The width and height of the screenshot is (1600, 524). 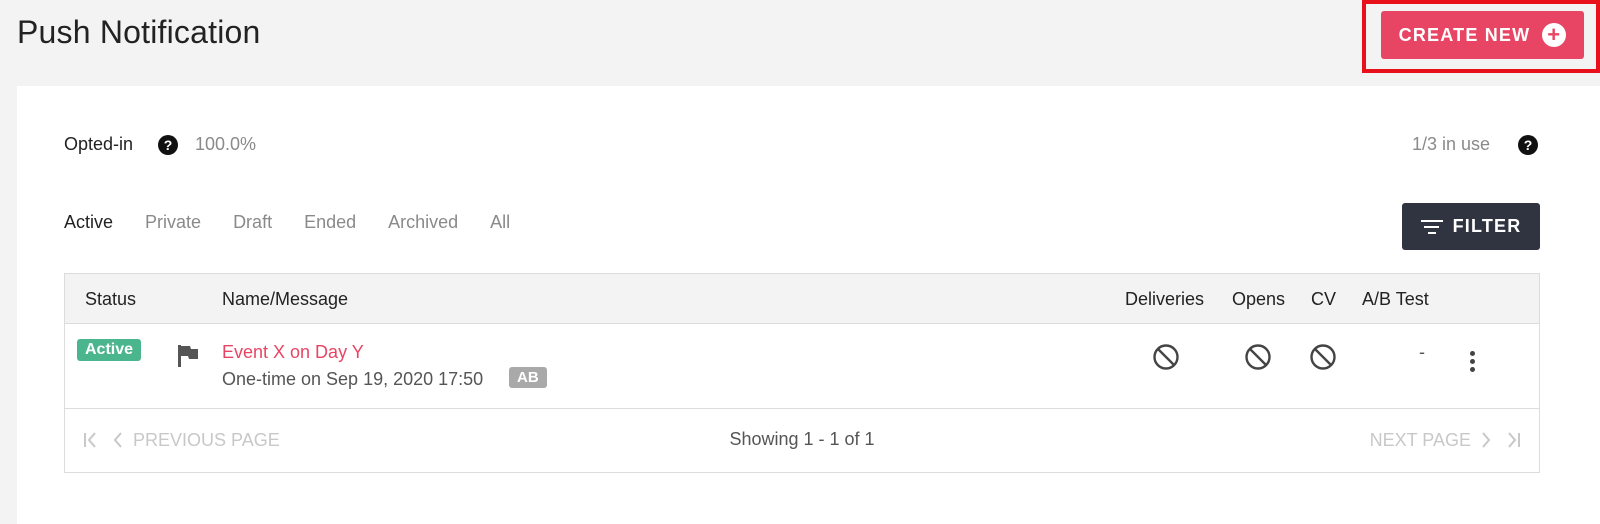 What do you see at coordinates (500, 222) in the screenshot?
I see `tab-all: All` at bounding box center [500, 222].